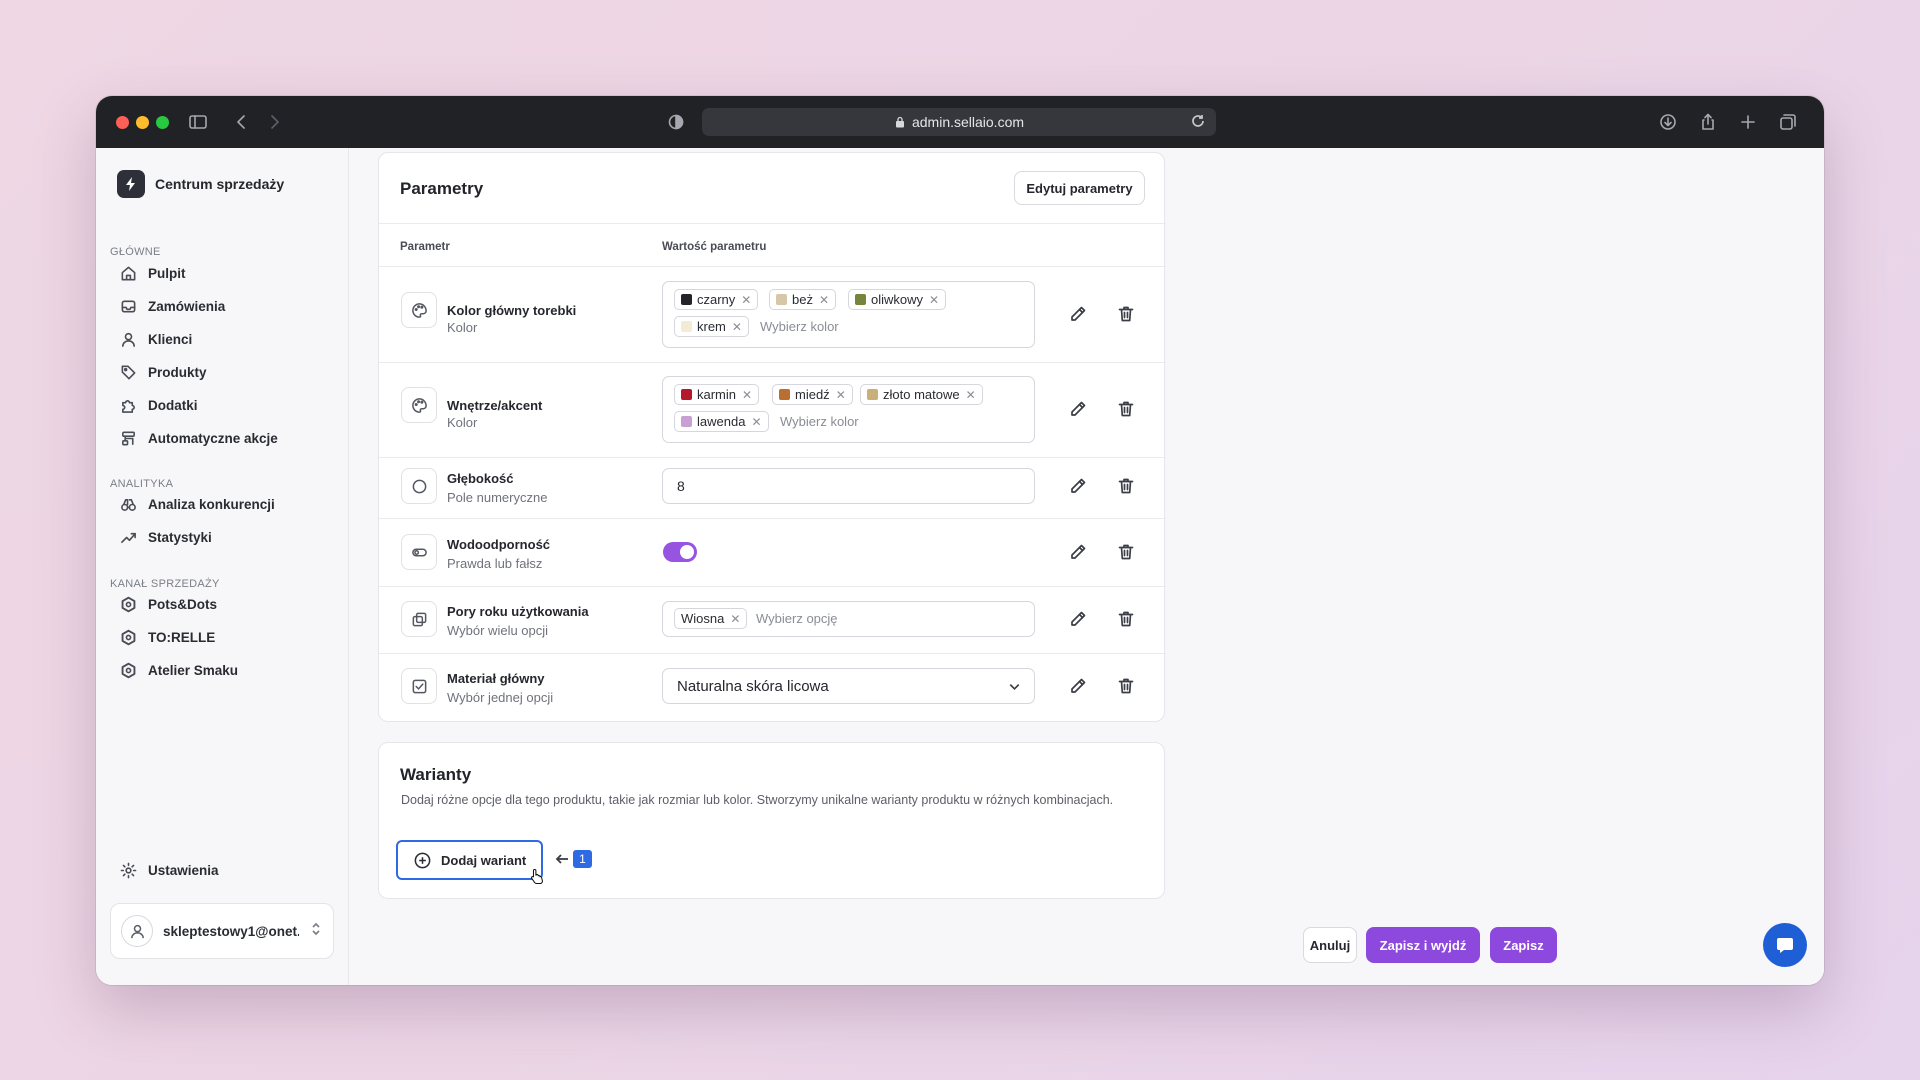 This screenshot has height=1080, width=1920. What do you see at coordinates (1523, 945) in the screenshot?
I see `save-button: Zapisz` at bounding box center [1523, 945].